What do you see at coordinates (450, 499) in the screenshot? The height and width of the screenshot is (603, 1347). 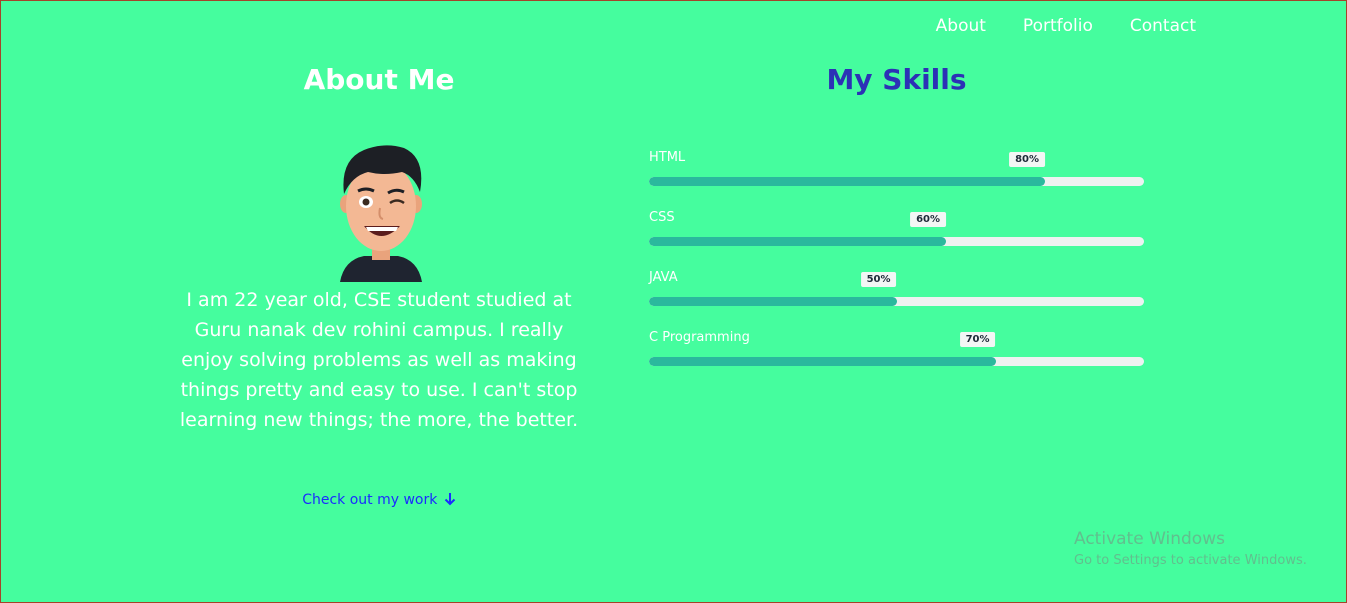 I see `arrow-down-icon` at bounding box center [450, 499].